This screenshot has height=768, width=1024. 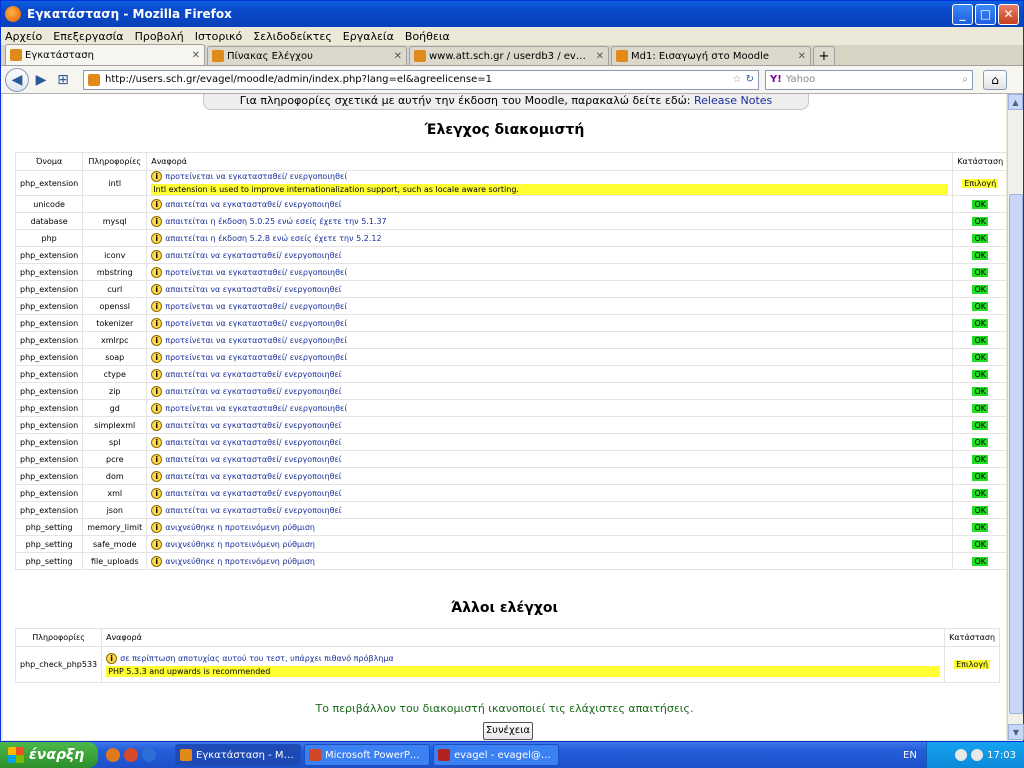 What do you see at coordinates (49, 221) in the screenshot?
I see `check-name: database` at bounding box center [49, 221].